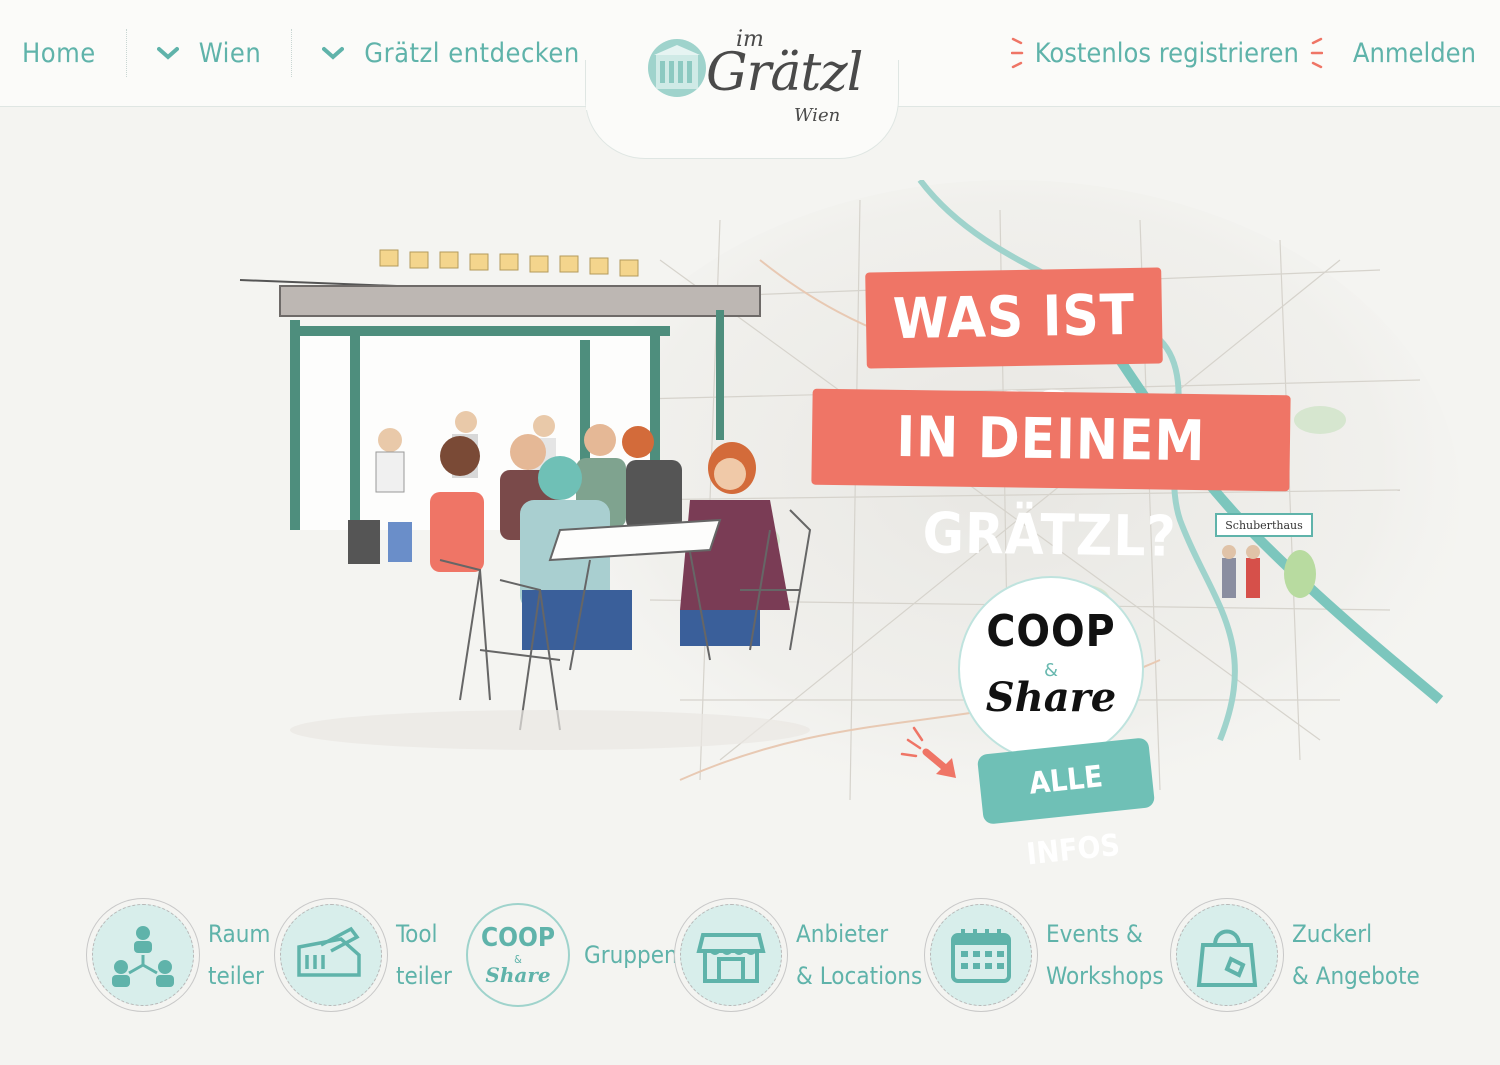 The image size is (1500, 1065). I want to click on category-label-line1: Tool, so click(417, 934).